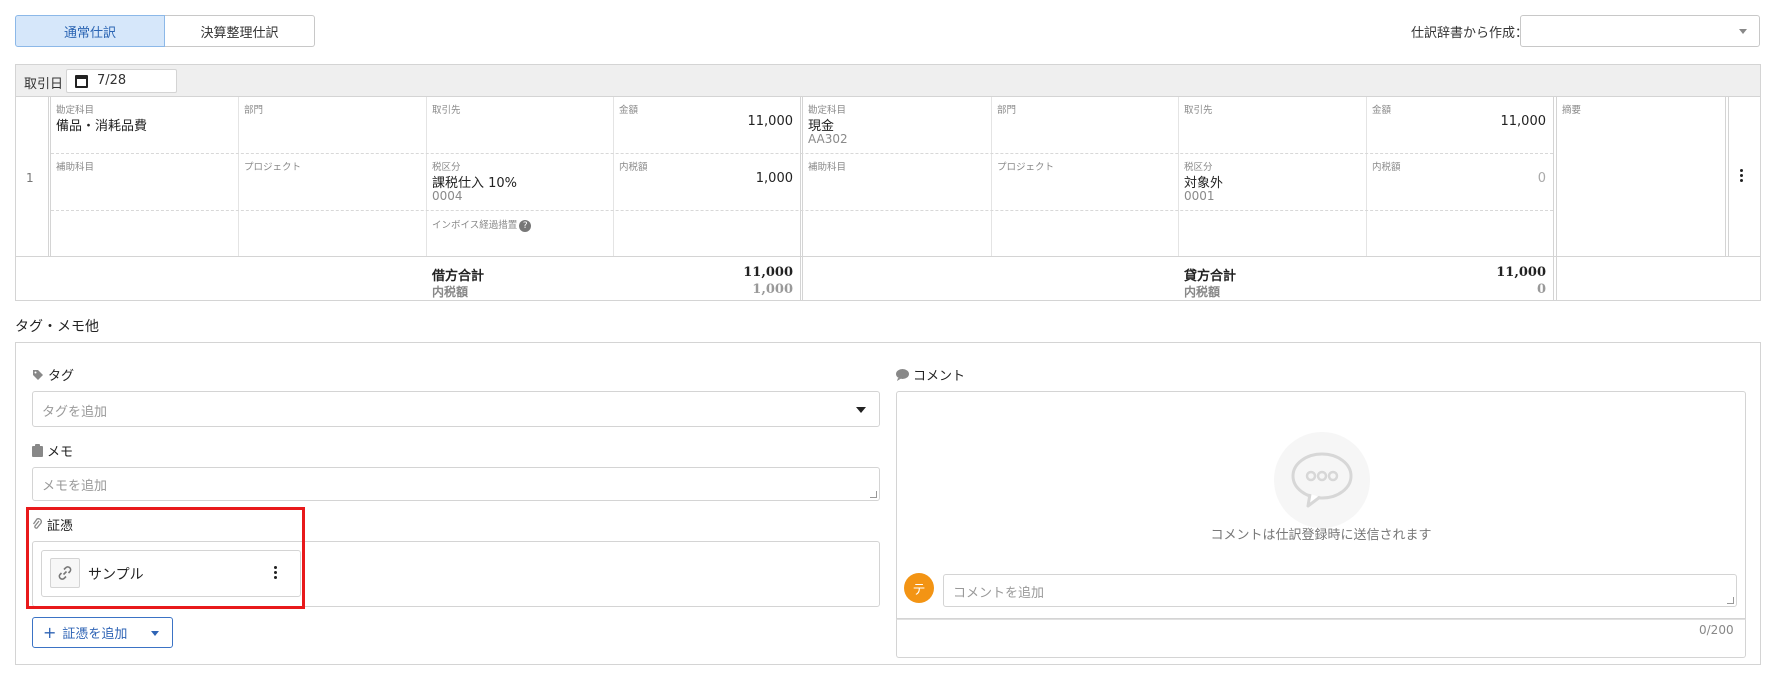 The height and width of the screenshot is (675, 1774). Describe the element at coordinates (1202, 292) in the screenshot. I see `credit-total-tax-label: 内税額` at that location.